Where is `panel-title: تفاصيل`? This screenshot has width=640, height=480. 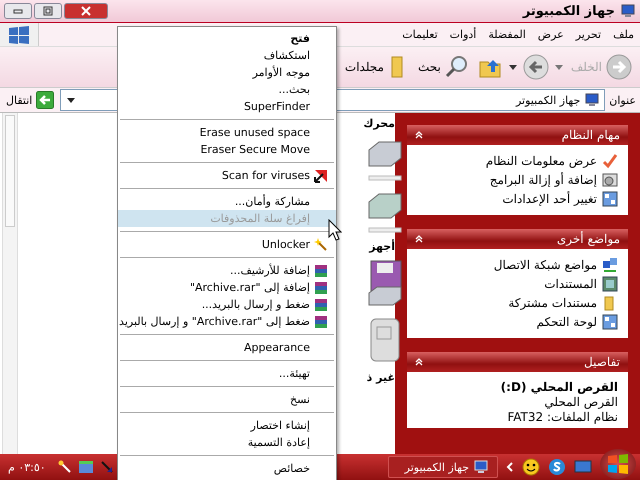 panel-title: تفاصيل is located at coordinates (602, 362).